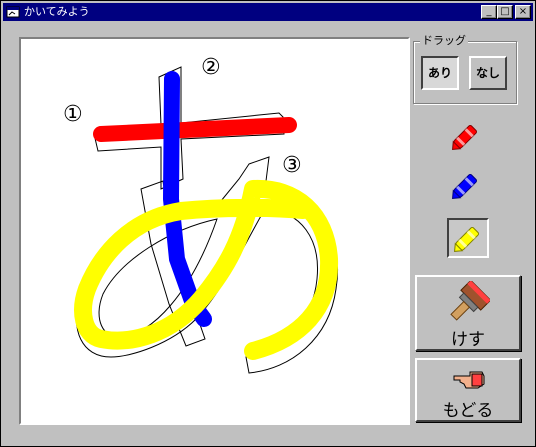 The image size is (536, 447). Describe the element at coordinates (73, 114) in the screenshot. I see `stroke-number-1: ①` at that location.